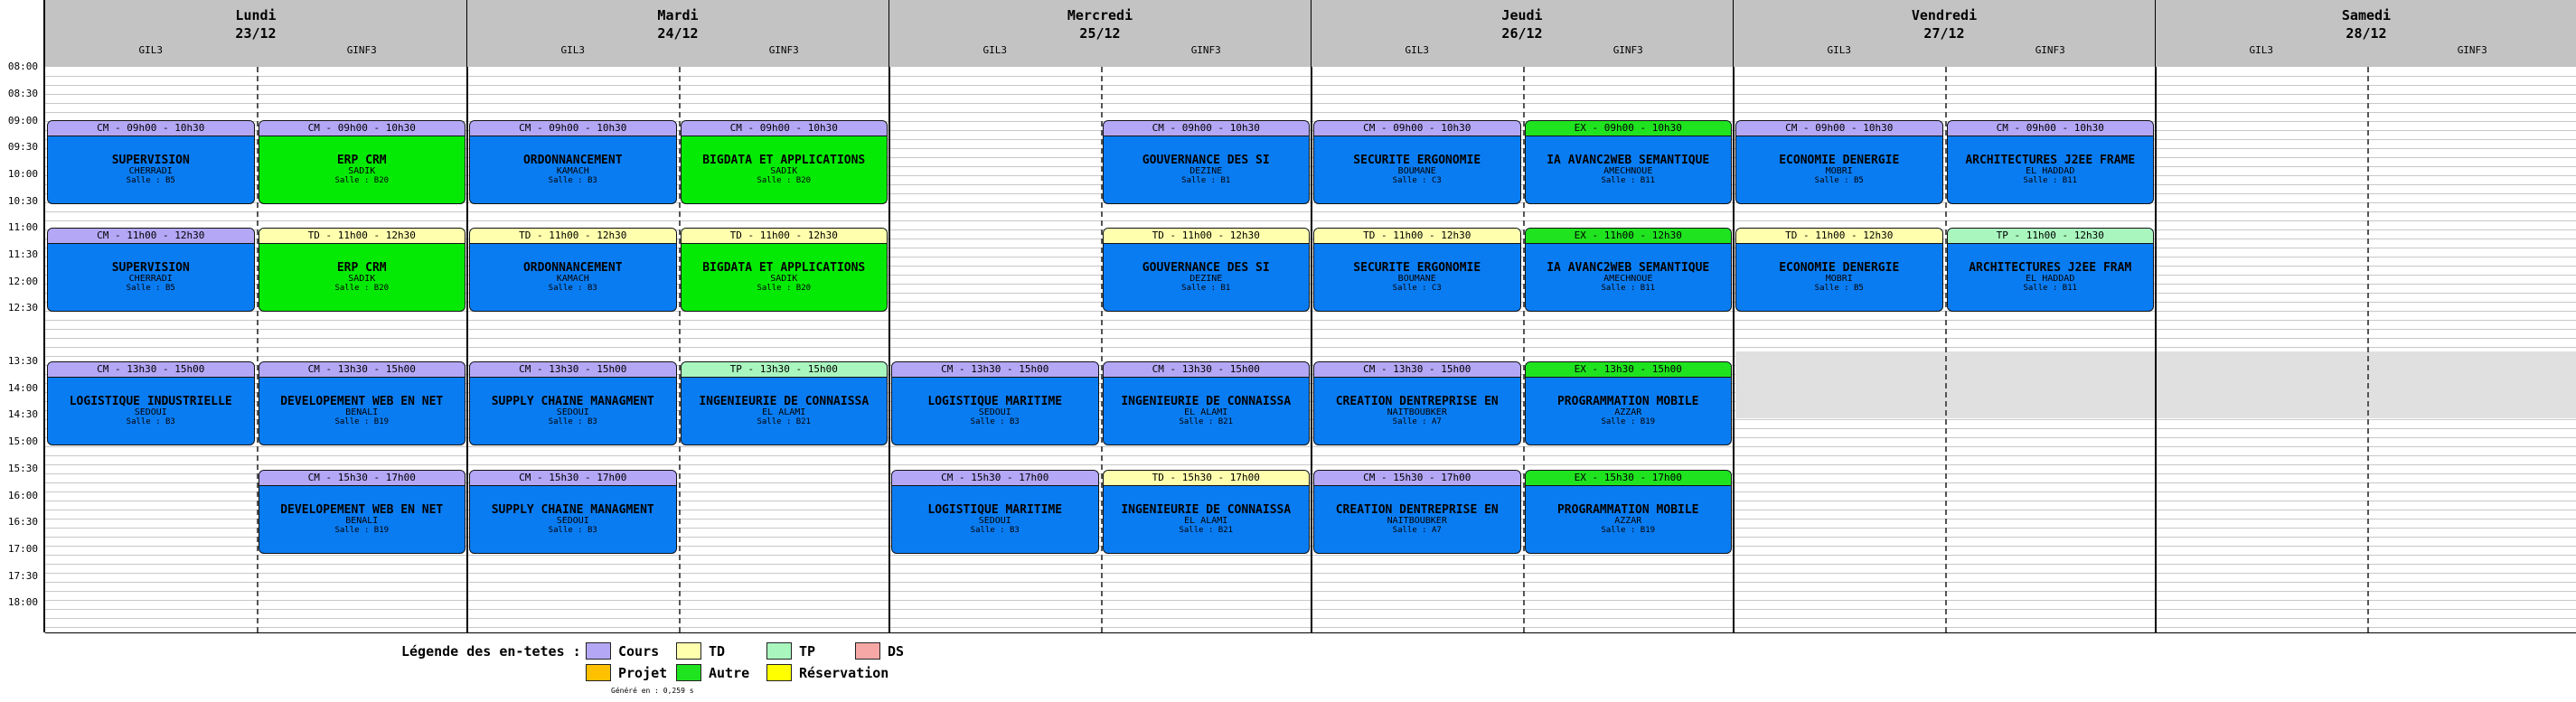  What do you see at coordinates (1417, 180) in the screenshot?
I see `event-room: Salle : C3` at bounding box center [1417, 180].